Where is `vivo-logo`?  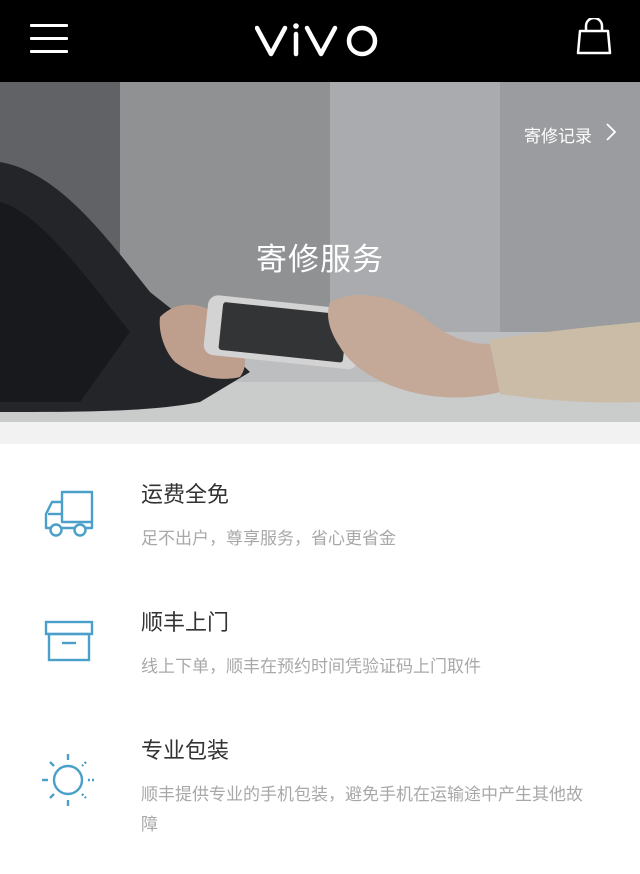 vivo-logo is located at coordinates (320, 41).